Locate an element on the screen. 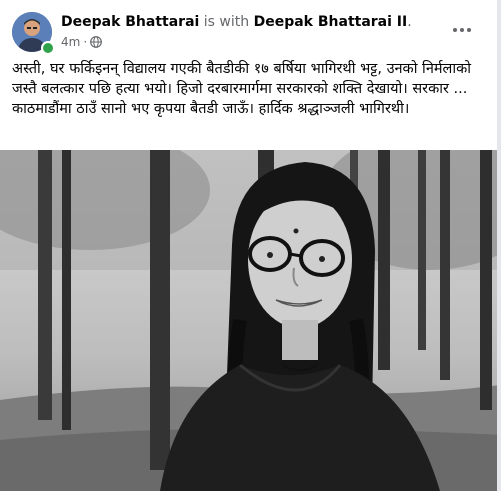 This screenshot has height=491, width=501. more-horizontal-icon is located at coordinates (455, 30).